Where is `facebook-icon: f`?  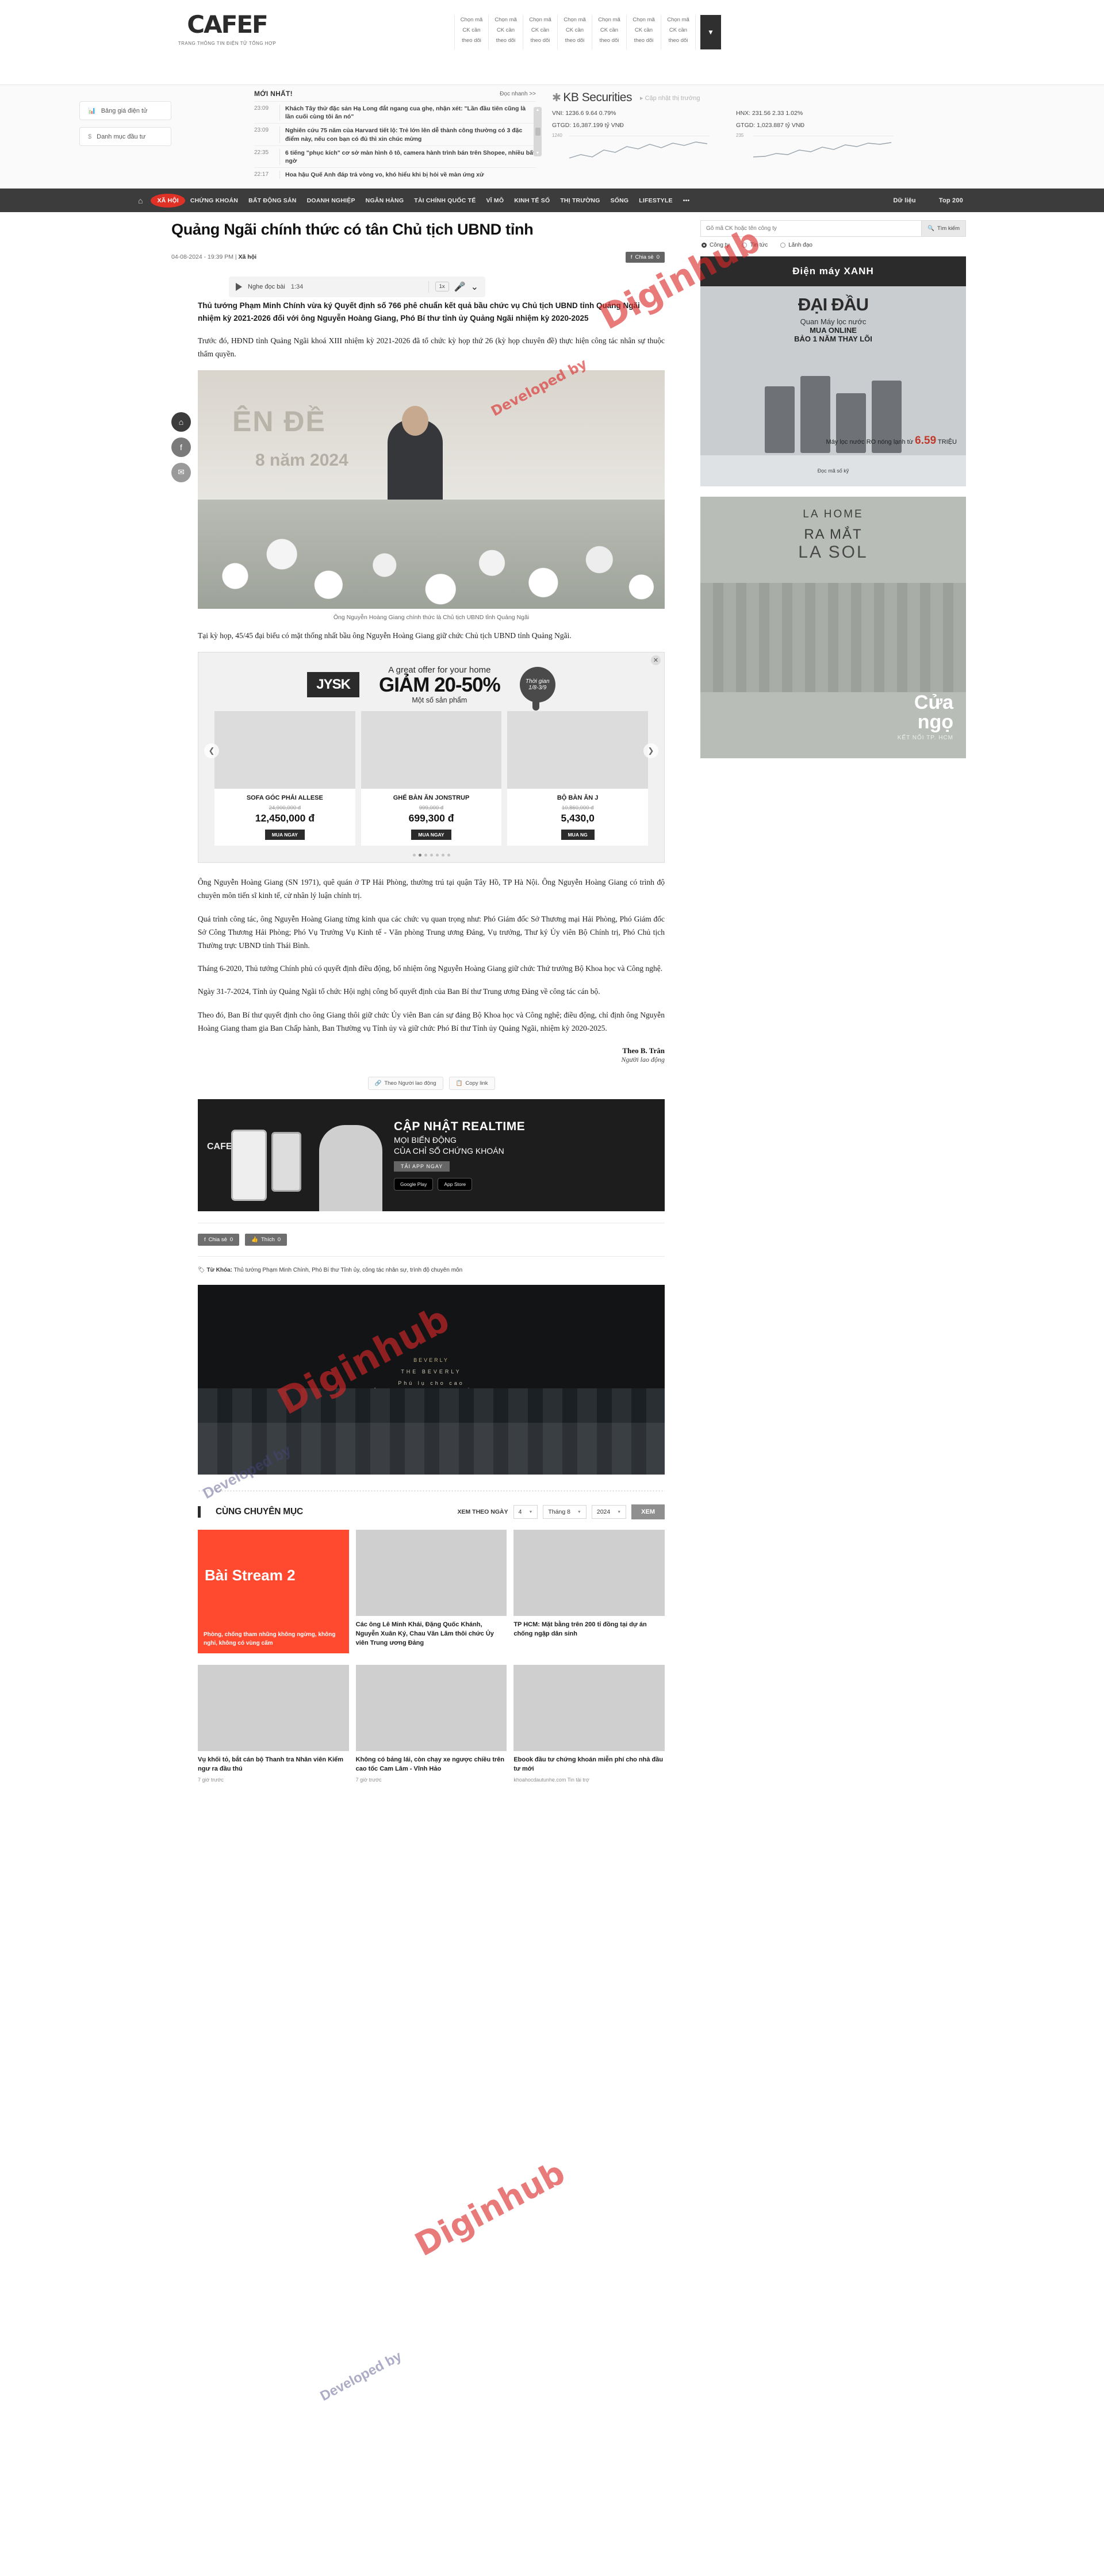
facebook-icon: f is located at coordinates (181, 447).